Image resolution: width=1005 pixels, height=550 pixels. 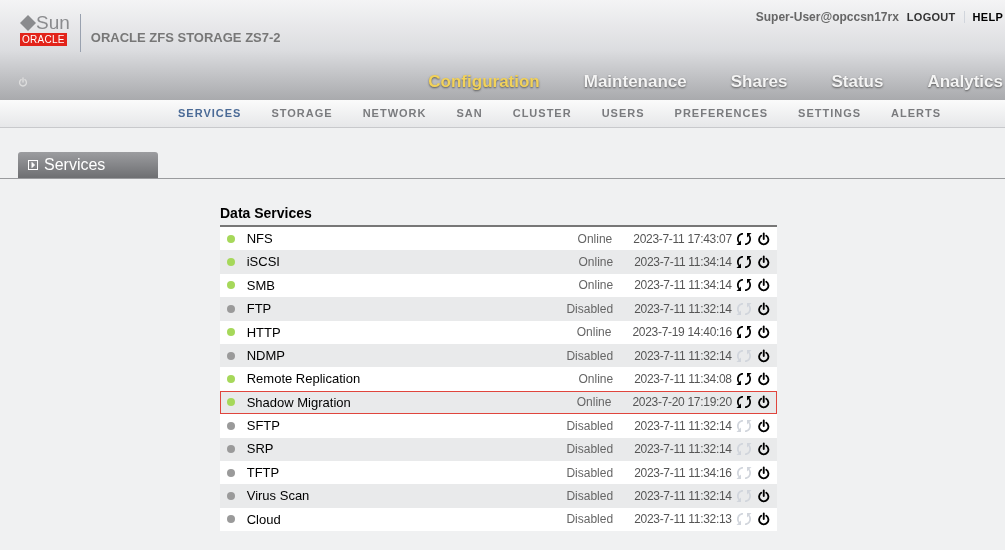 I want to click on sub-nav-tab: PREFERENCES, so click(x=721, y=113).